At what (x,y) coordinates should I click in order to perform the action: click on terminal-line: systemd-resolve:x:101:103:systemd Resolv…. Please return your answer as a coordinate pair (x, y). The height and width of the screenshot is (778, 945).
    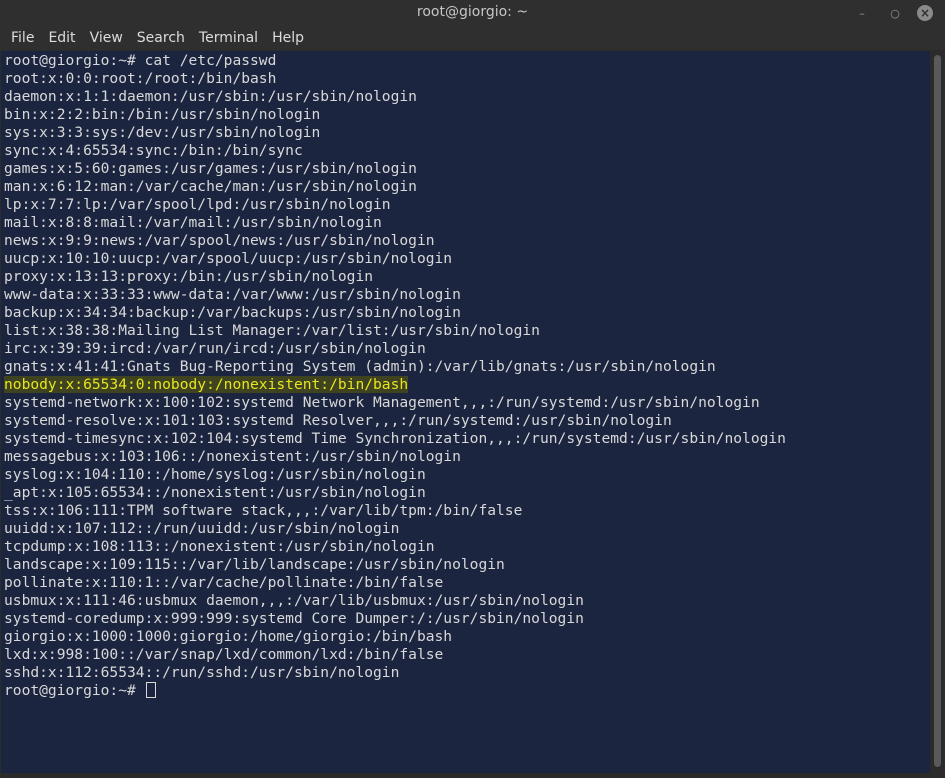
    Looking at the image, I should click on (395, 421).